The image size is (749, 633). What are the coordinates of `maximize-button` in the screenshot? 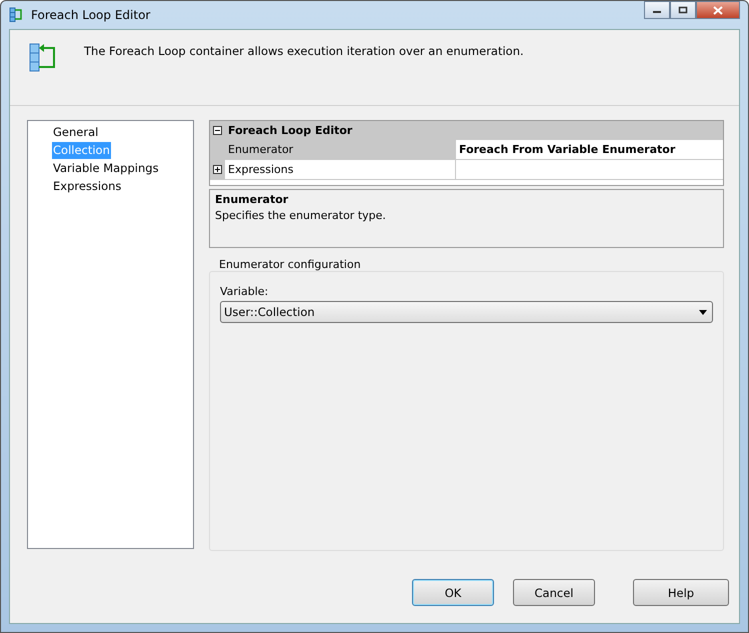 It's located at (683, 10).